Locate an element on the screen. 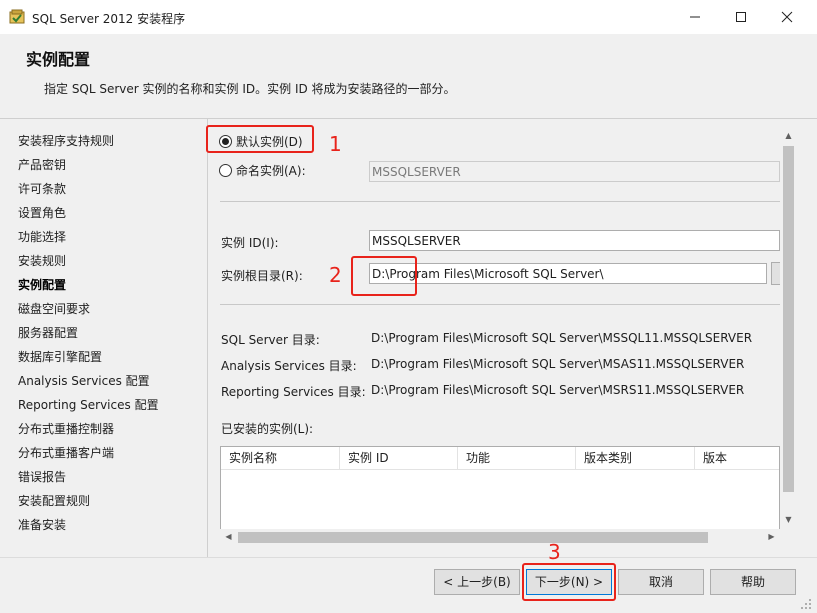 This screenshot has height=613, width=817. nav-item-database-engine: 数据库引擎配置 is located at coordinates (60, 356).